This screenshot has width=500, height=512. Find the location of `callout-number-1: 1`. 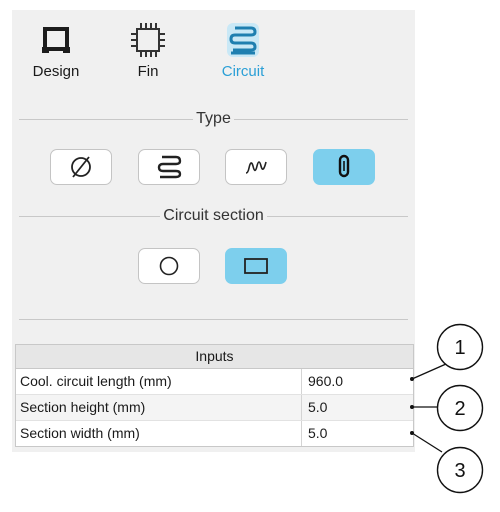

callout-number-1: 1 is located at coordinates (459, 348).